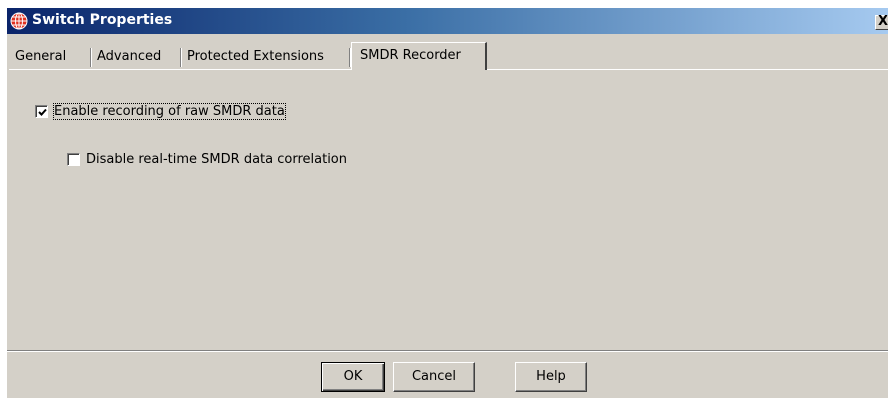 The image size is (888, 398). I want to click on enable-recording-label: Enable recording of raw SMDR data, so click(169, 111).